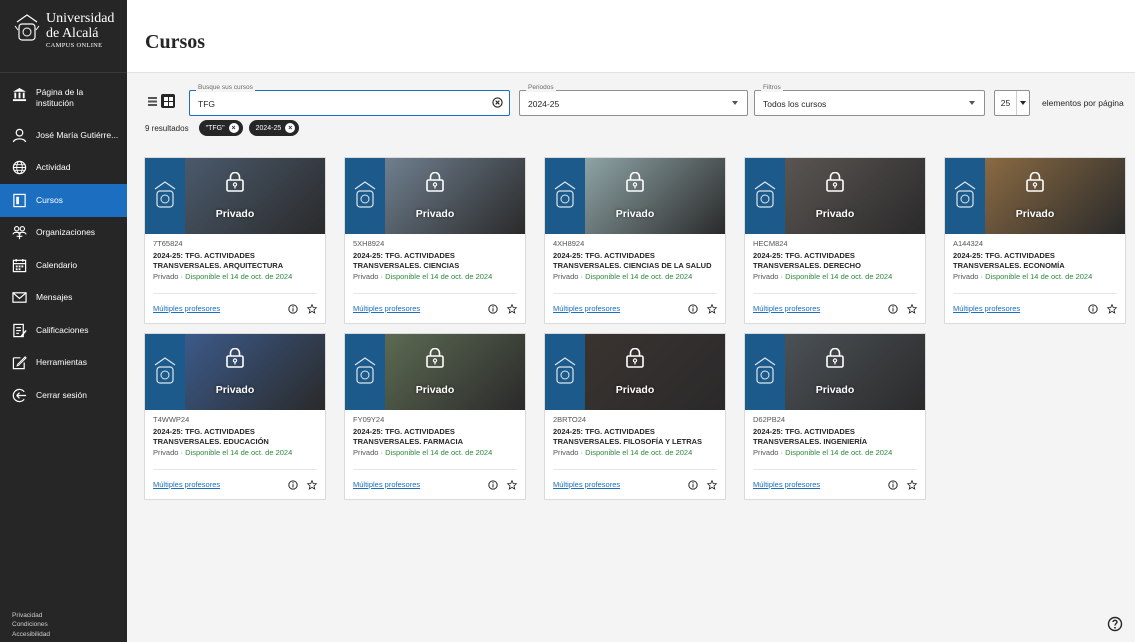 The image size is (1135, 642). I want to click on course-code: 2BRTO24, so click(570, 419).